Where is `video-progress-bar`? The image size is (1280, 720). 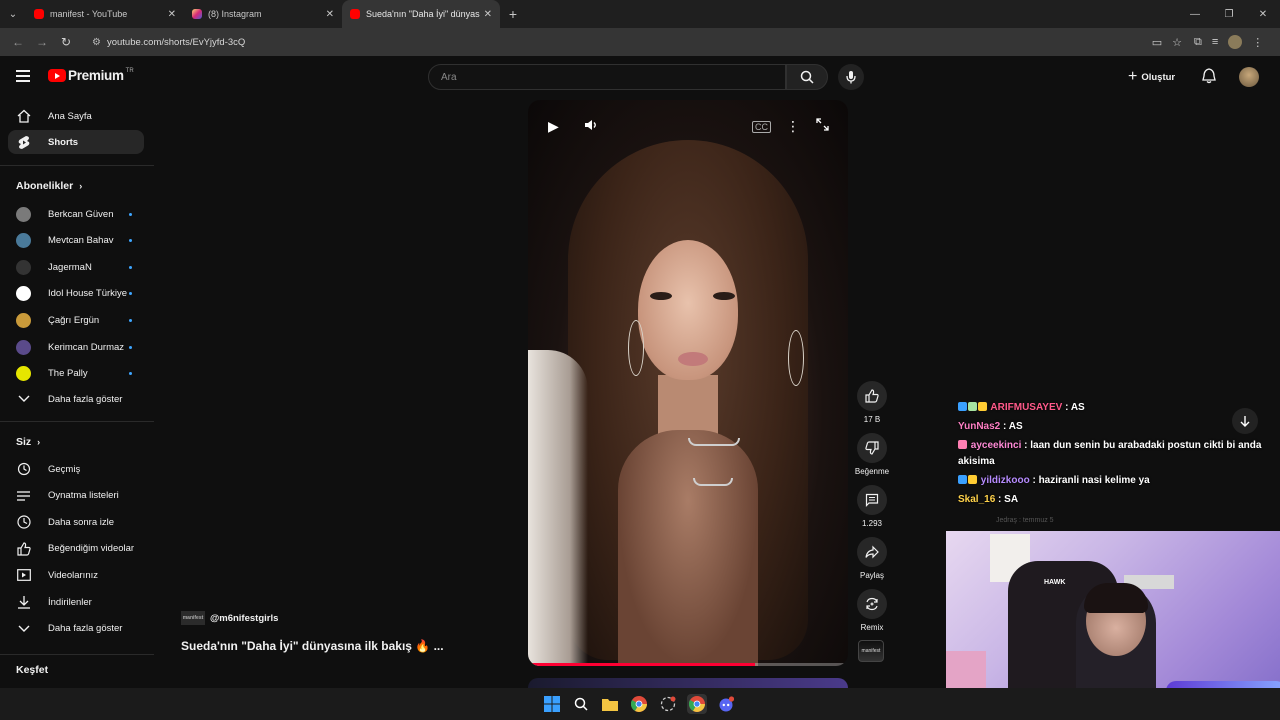
video-progress-bar is located at coordinates (688, 664).